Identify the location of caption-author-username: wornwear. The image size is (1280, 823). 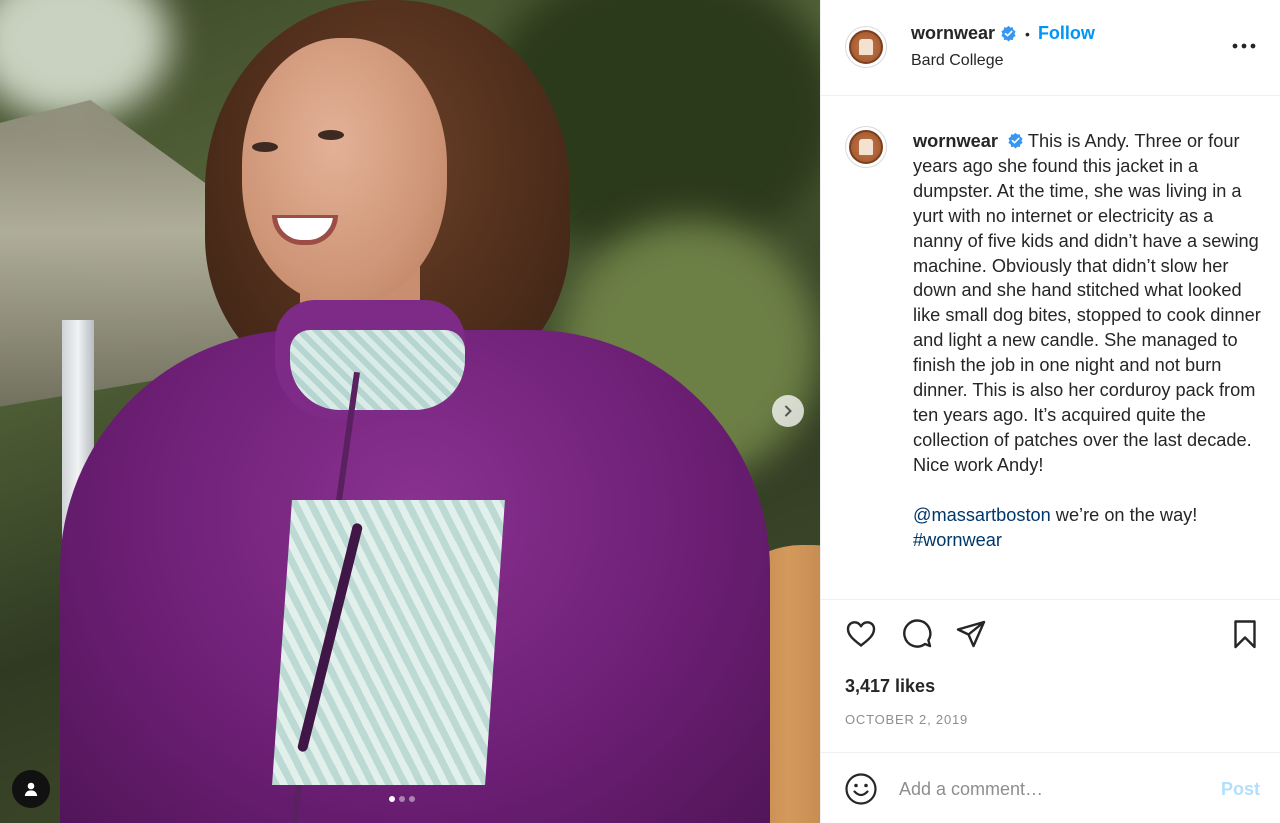
(955, 141).